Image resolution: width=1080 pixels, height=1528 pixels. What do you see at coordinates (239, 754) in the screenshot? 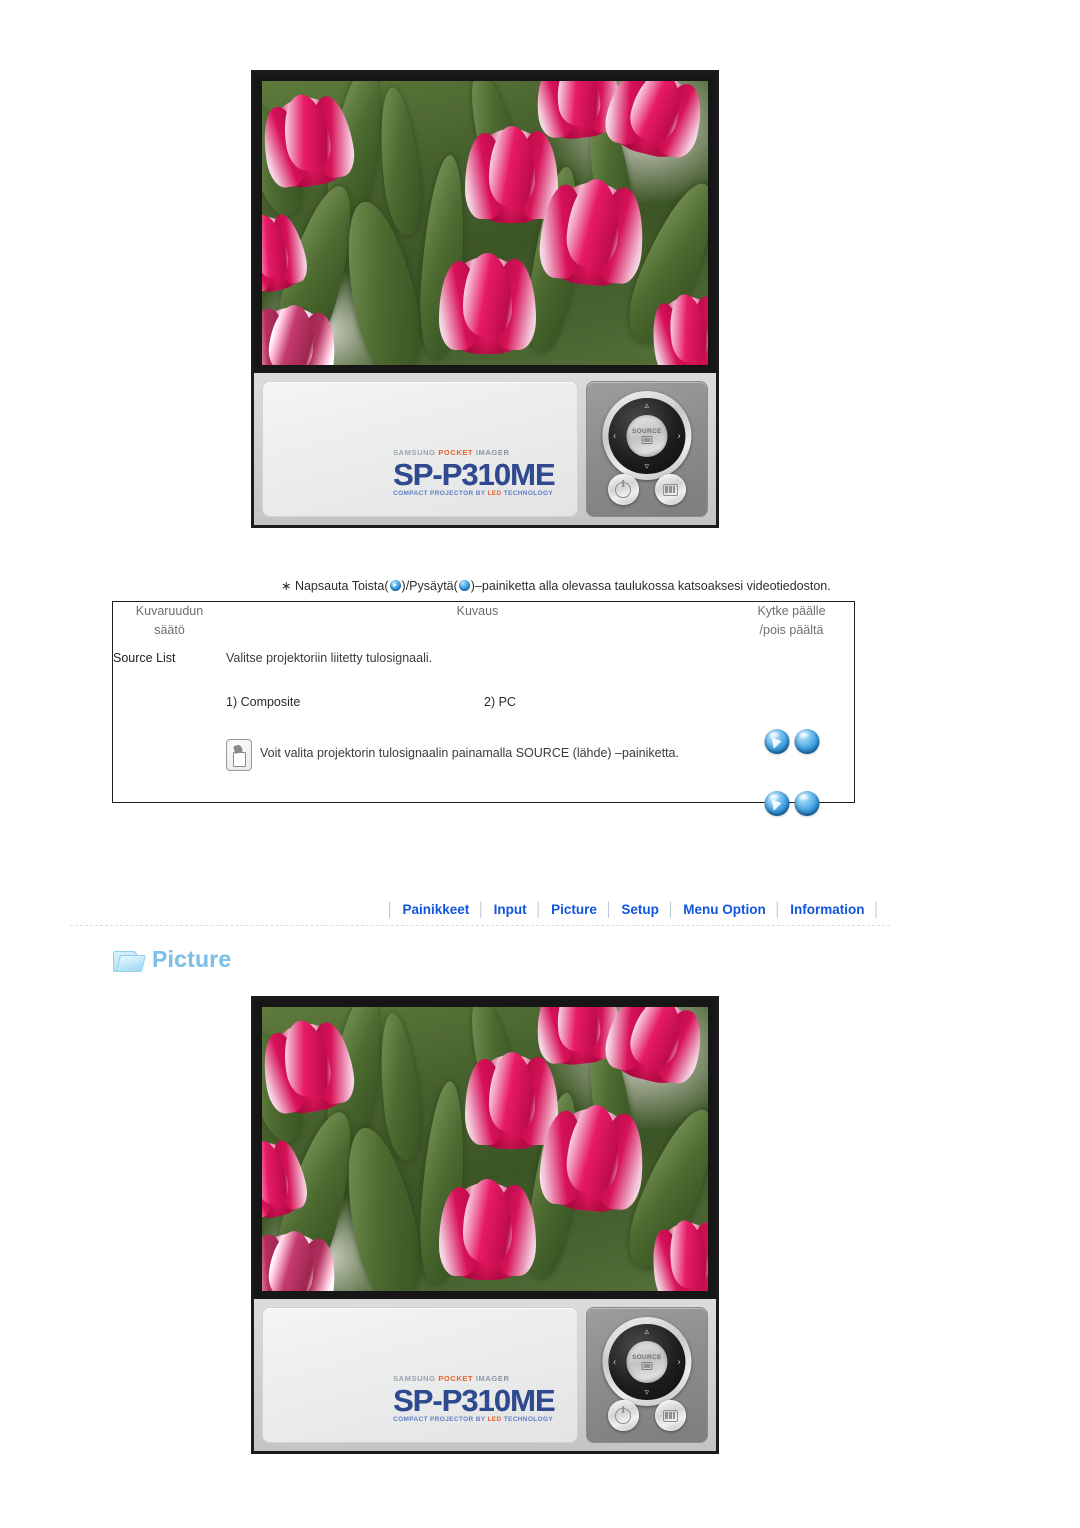
I see `note-hand-icon` at bounding box center [239, 754].